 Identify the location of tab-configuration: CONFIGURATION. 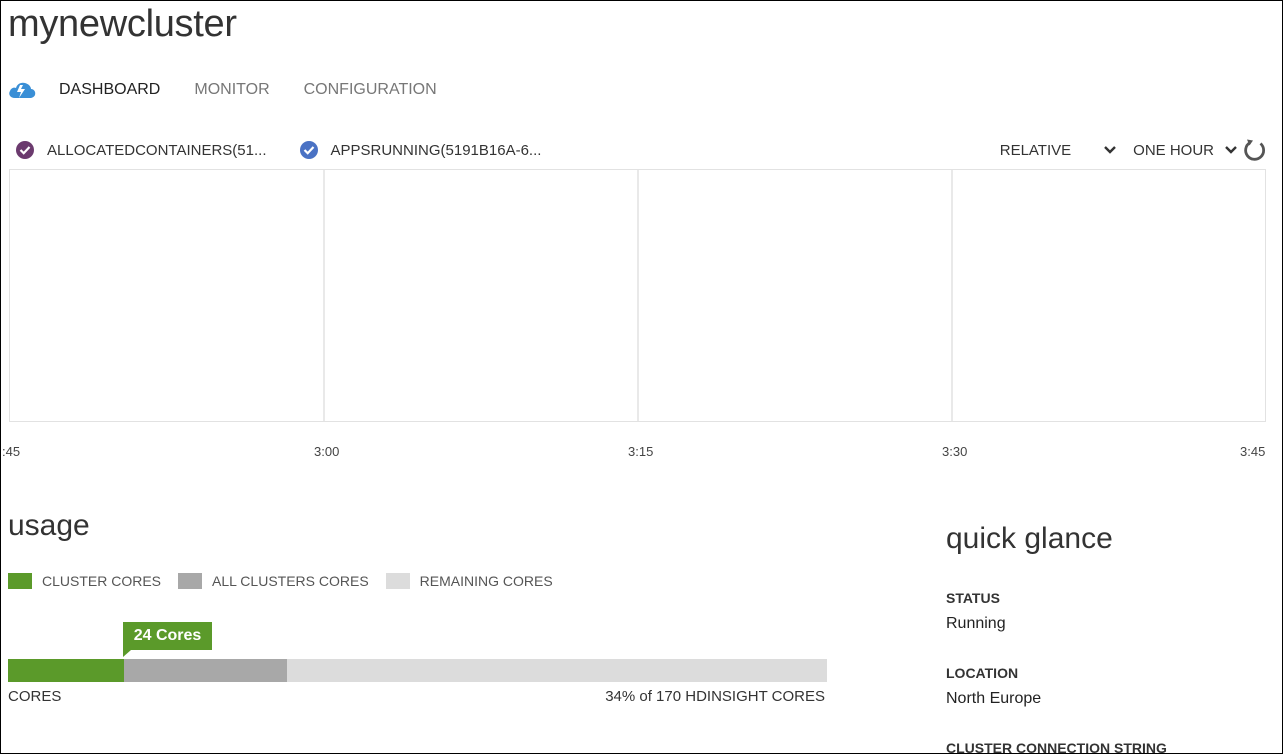
(370, 90).